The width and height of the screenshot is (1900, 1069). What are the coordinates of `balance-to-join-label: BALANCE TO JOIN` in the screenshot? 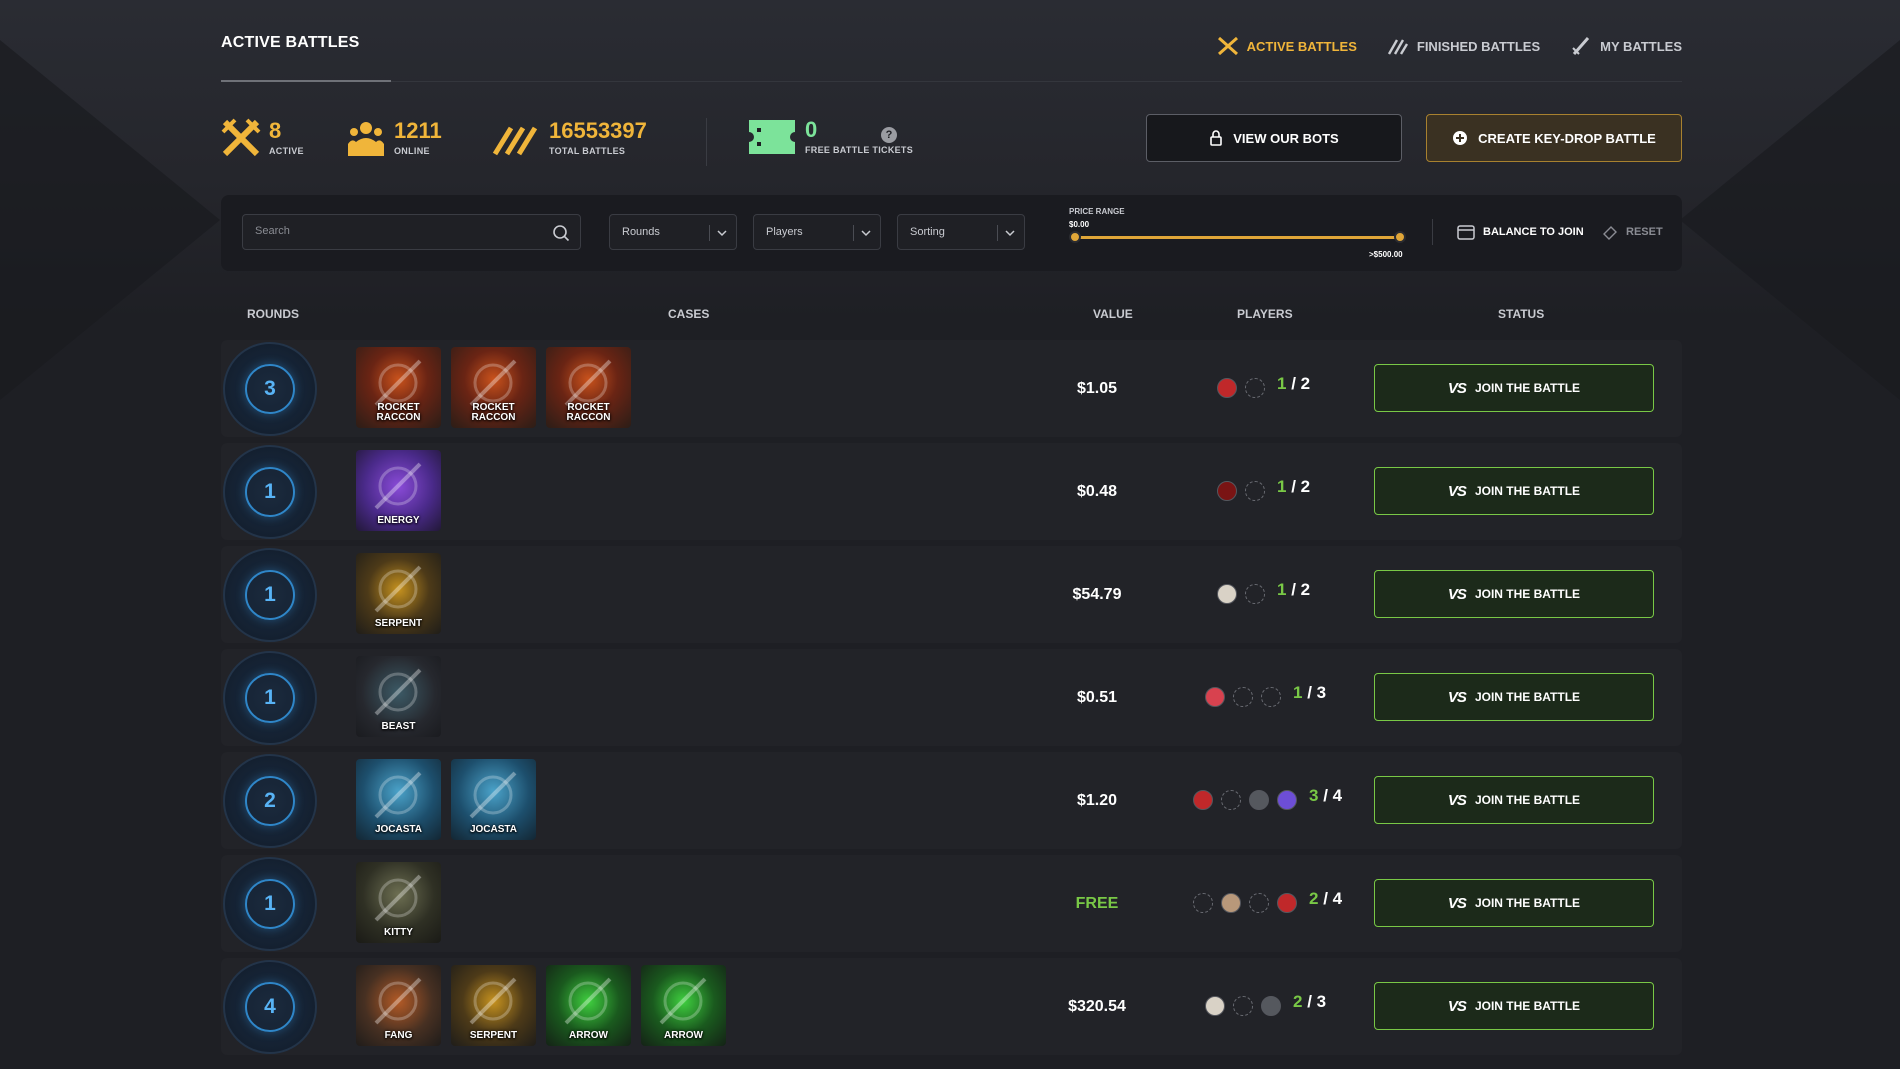 It's located at (1533, 232).